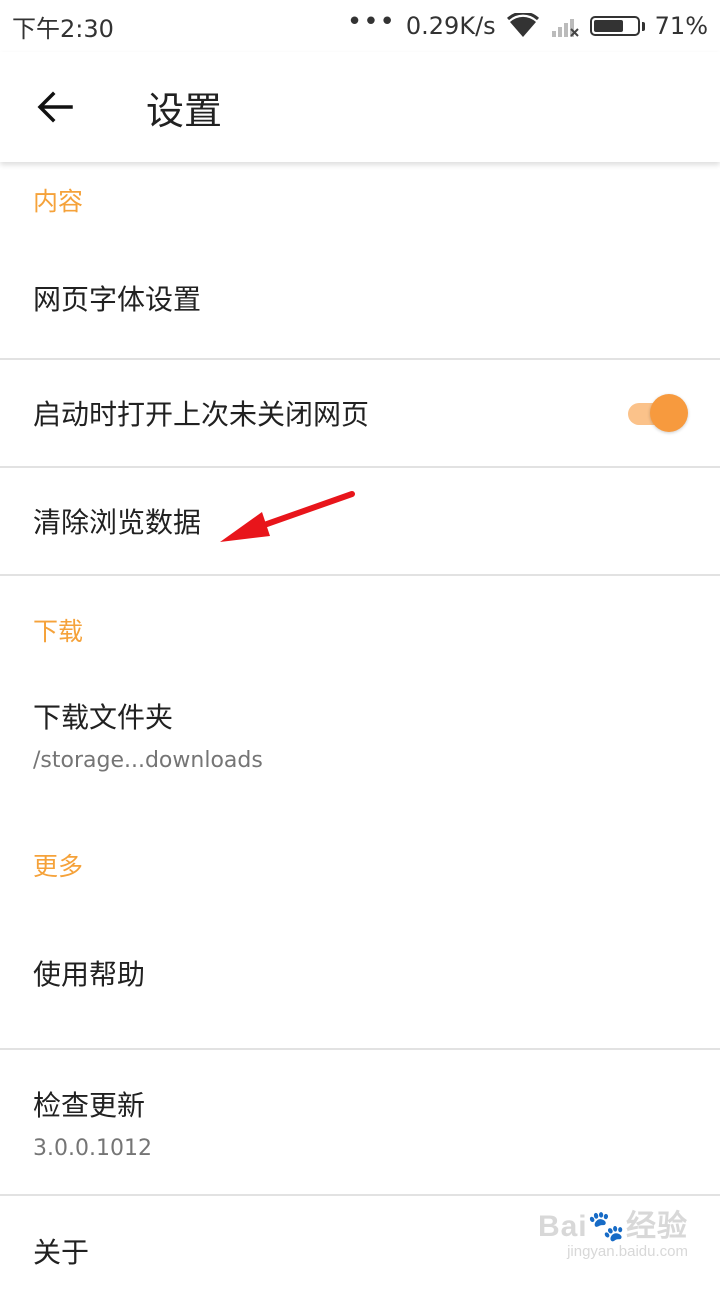  What do you see at coordinates (522, 25) in the screenshot?
I see `wifi-icon` at bounding box center [522, 25].